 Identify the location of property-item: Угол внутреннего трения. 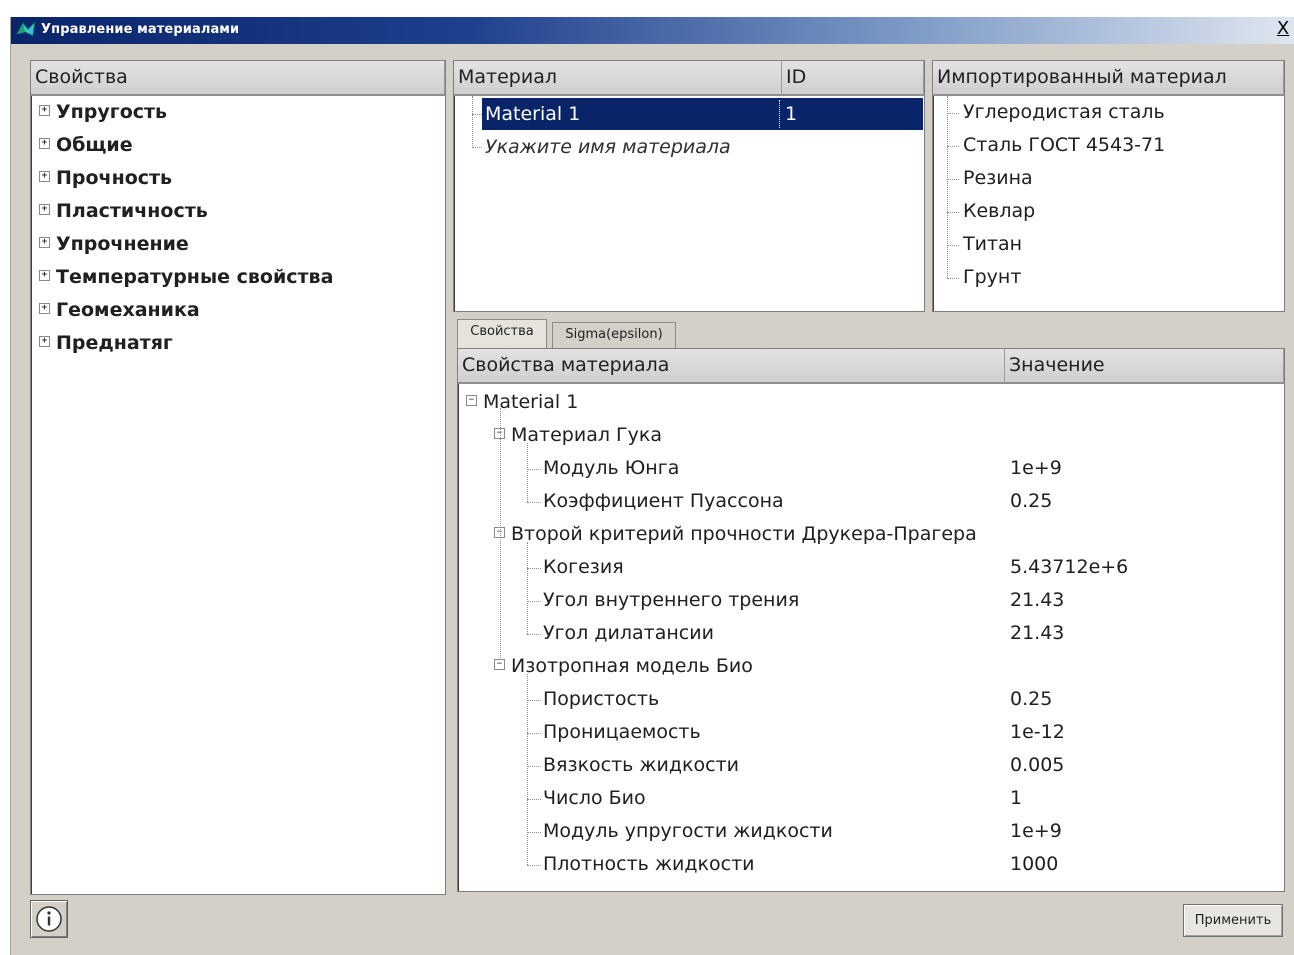
(671, 600).